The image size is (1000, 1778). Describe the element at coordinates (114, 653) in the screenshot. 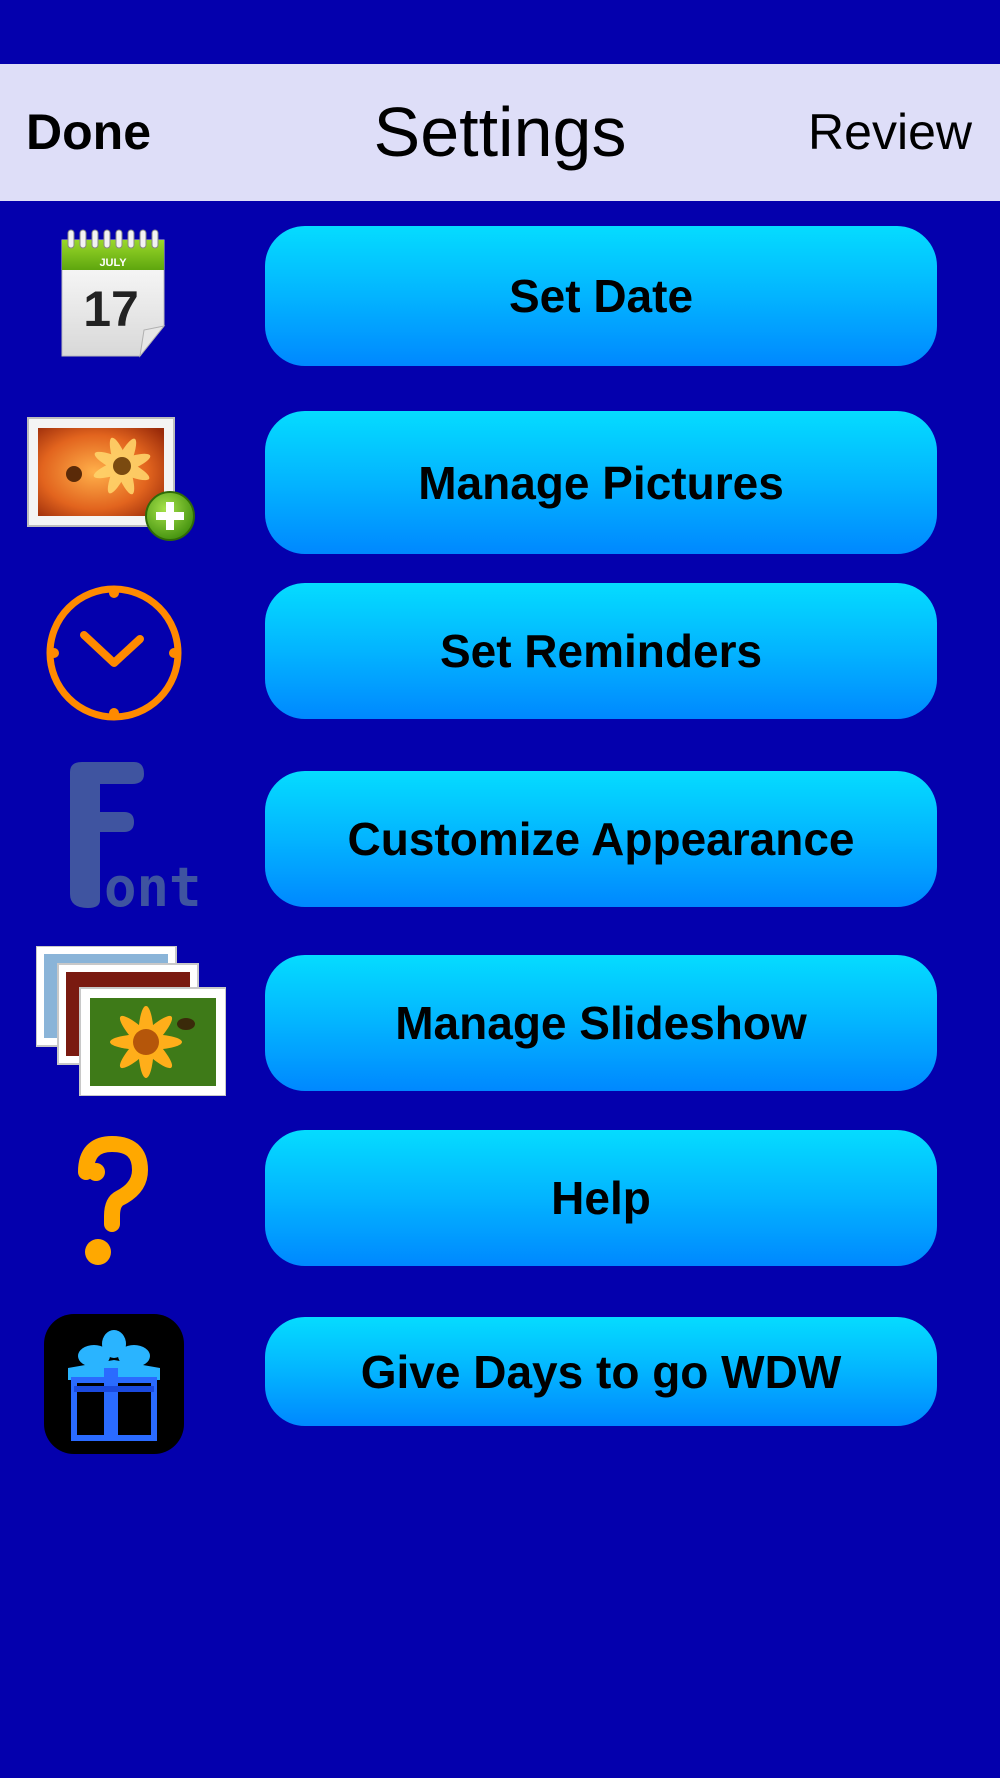

I see `clock-icon` at that location.